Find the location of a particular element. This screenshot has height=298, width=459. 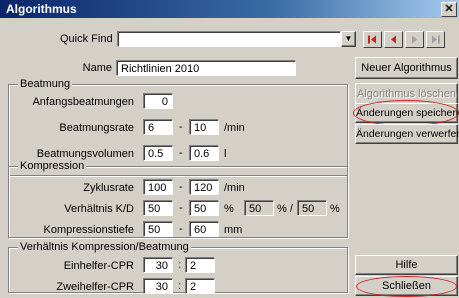

zyklusrate-max-input: 120 is located at coordinates (204, 187).